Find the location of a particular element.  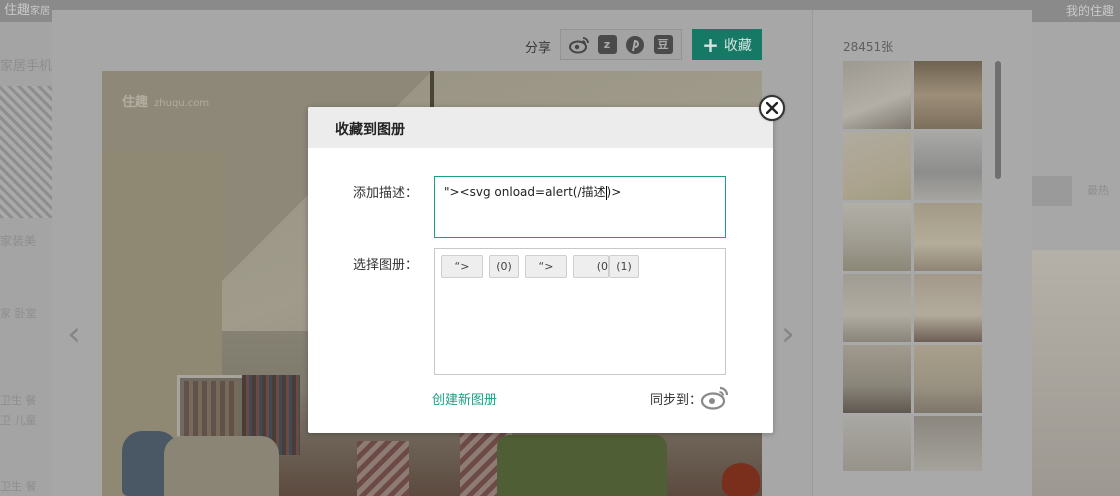

album-item: (1) is located at coordinates (624, 266).